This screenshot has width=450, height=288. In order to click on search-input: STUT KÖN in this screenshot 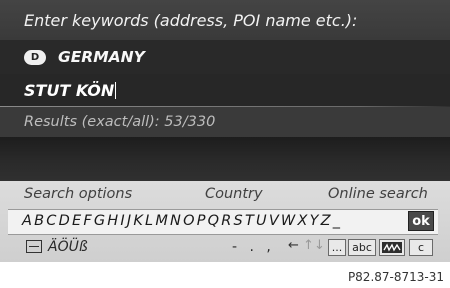, I will do `click(225, 90)`.